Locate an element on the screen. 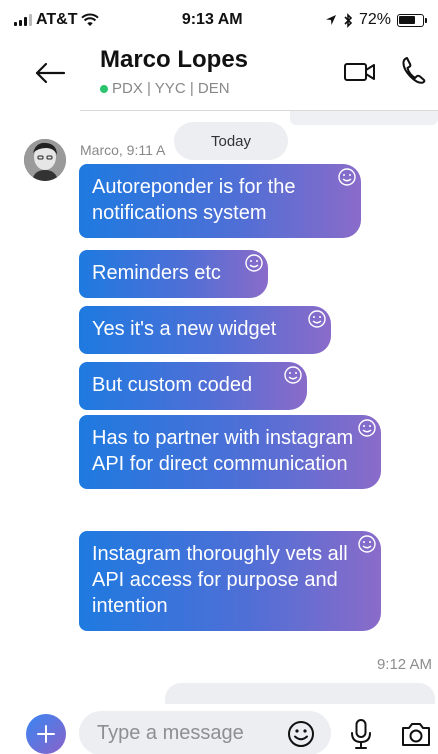 The width and height of the screenshot is (438, 754). microphone-icon is located at coordinates (361, 734).